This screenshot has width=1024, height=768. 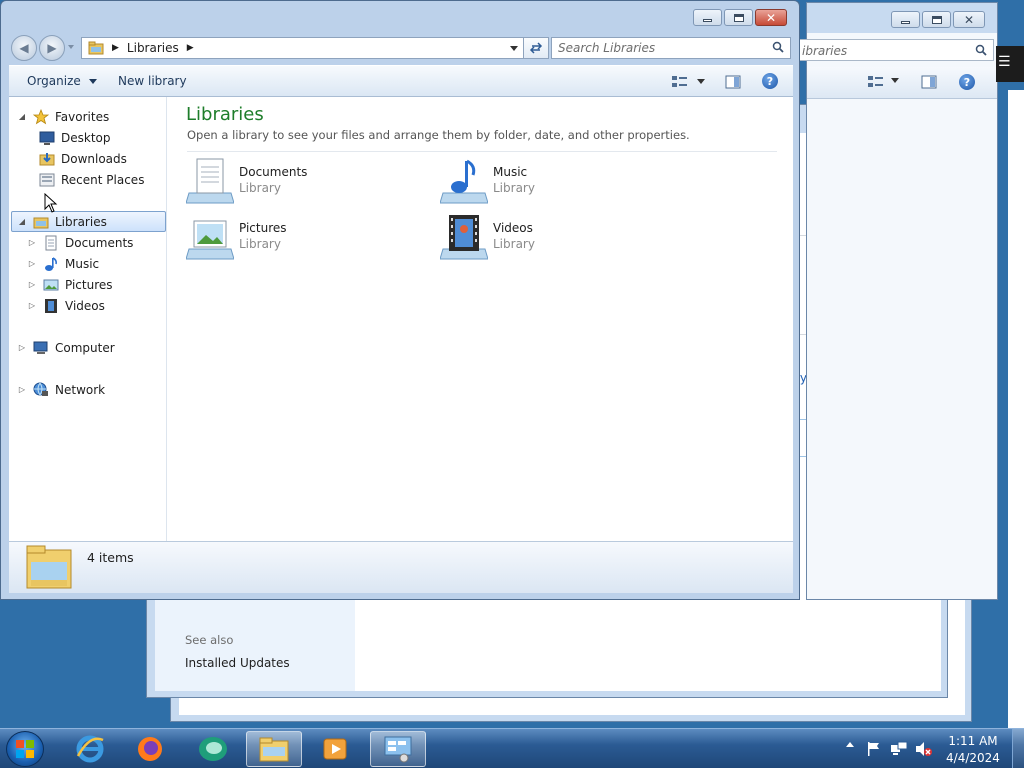 What do you see at coordinates (51, 203) in the screenshot?
I see `mouse-cursor-icon` at bounding box center [51, 203].